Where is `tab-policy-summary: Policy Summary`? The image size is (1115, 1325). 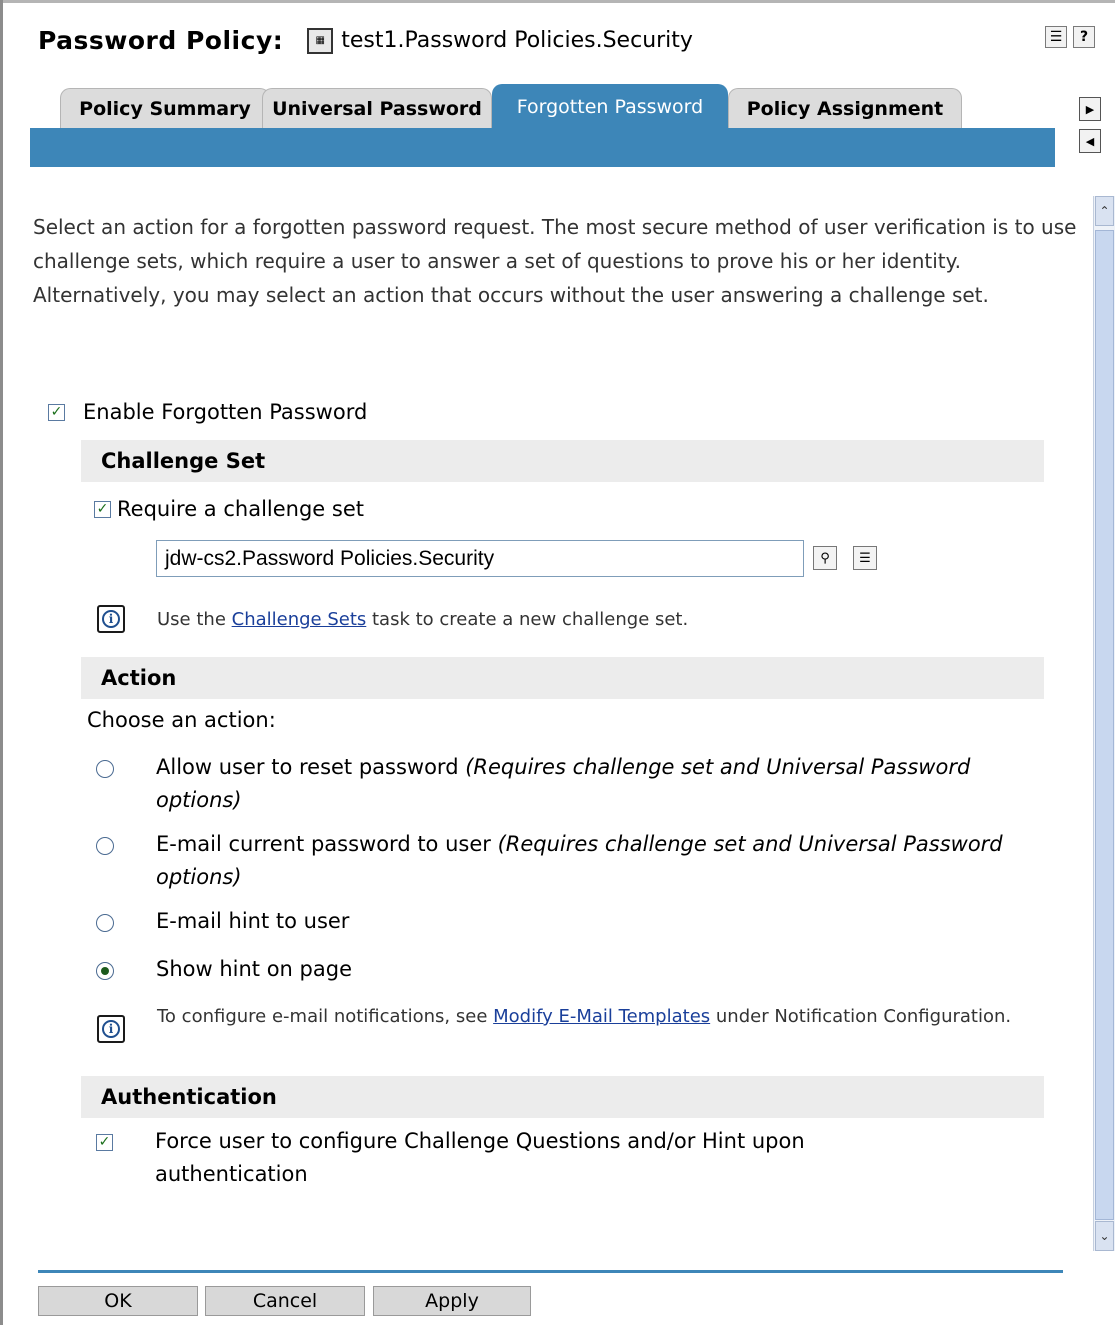 tab-policy-summary: Policy Summary is located at coordinates (165, 108).